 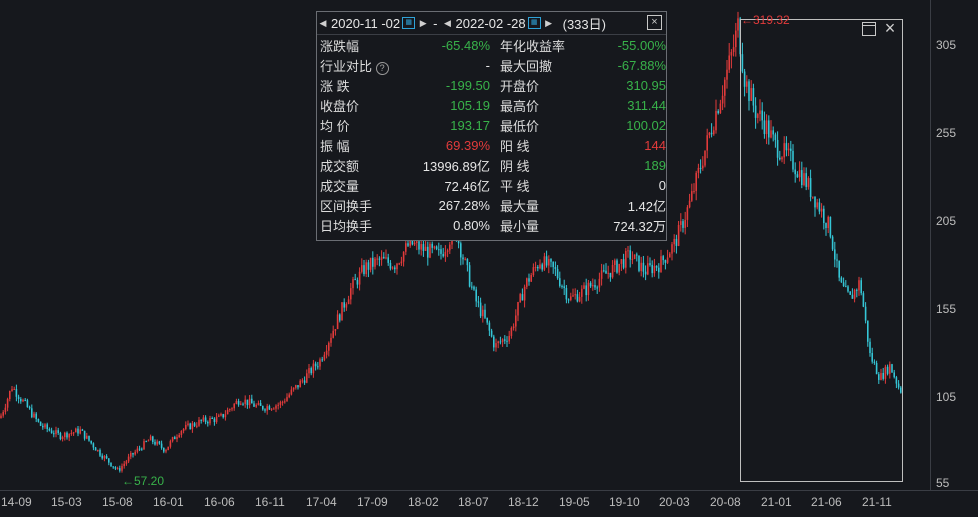 What do you see at coordinates (930, 245) in the screenshot?
I see `y-axis-line` at bounding box center [930, 245].